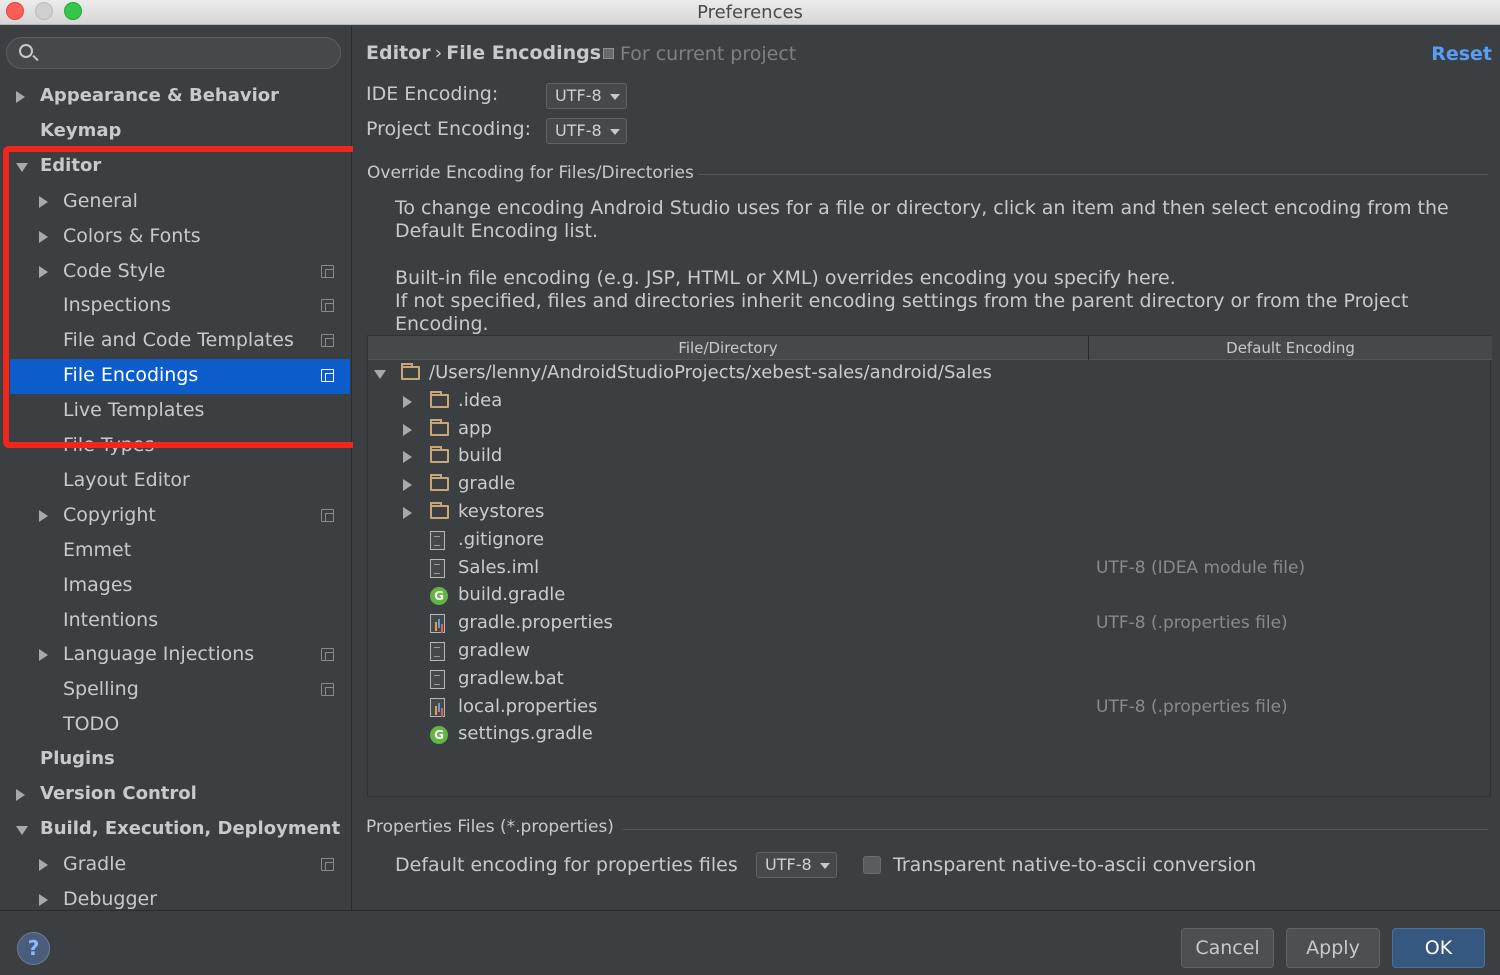 Image resolution: width=1500 pixels, height=975 pixels. I want to click on project-encoding-combo: UTF-8, so click(586, 131).